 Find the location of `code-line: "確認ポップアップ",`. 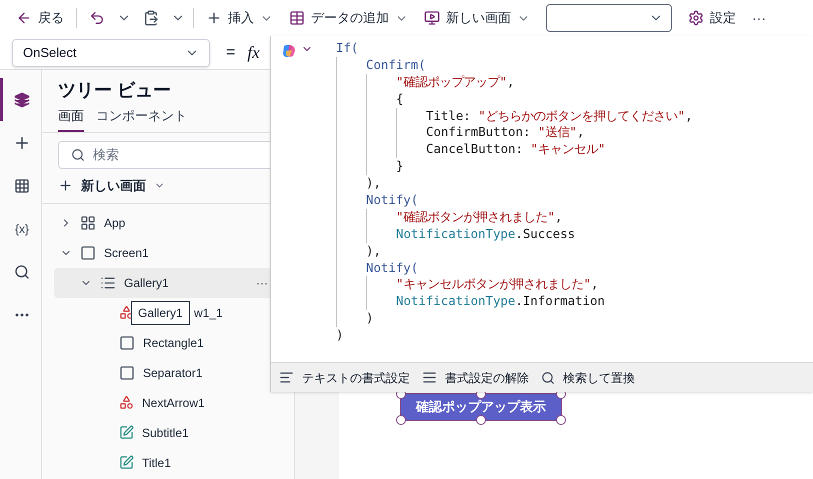

code-line: "確認ポップアップ", is located at coordinates (455, 82).